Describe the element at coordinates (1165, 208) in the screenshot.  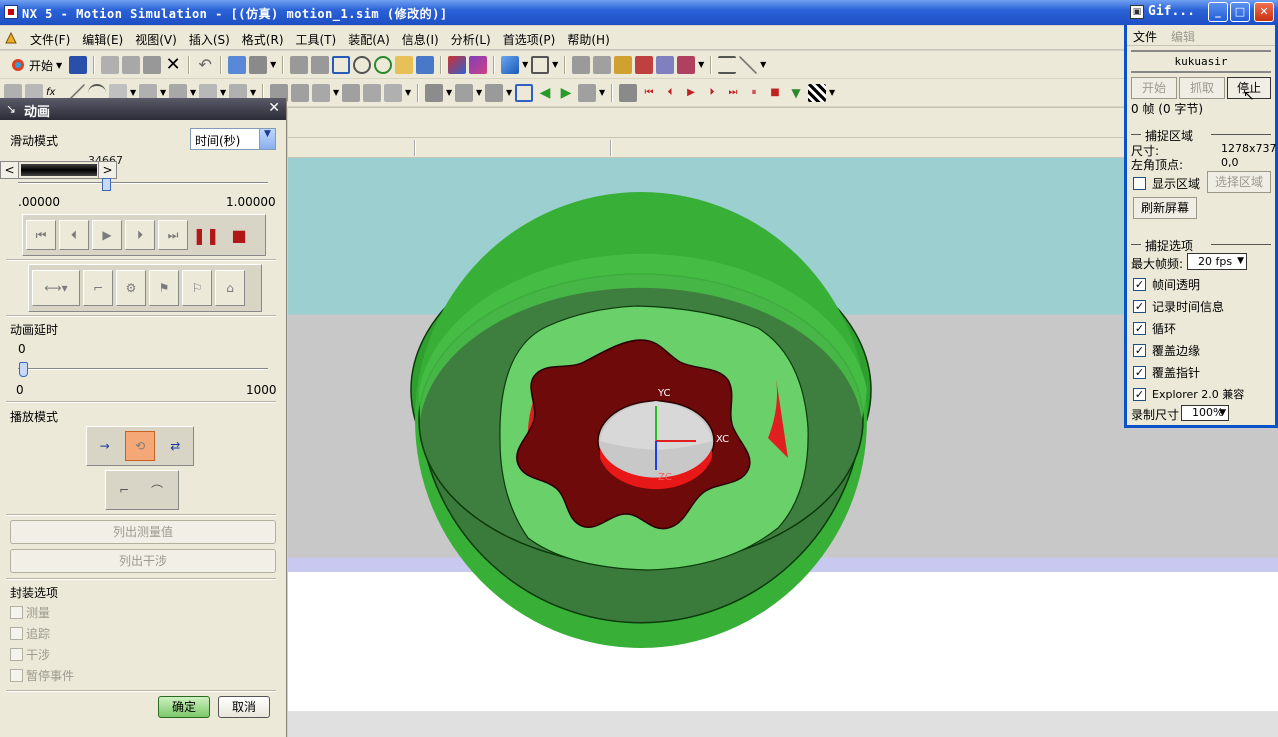
I see `refresh-screen-button: 刷新屏幕` at that location.